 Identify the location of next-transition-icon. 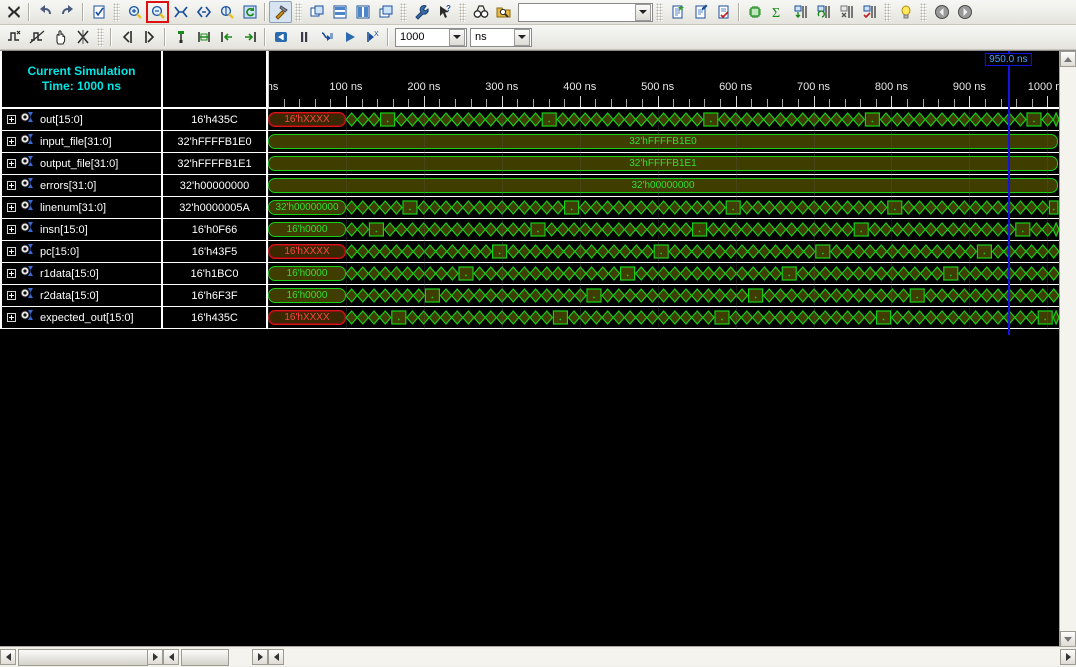
(249, 37).